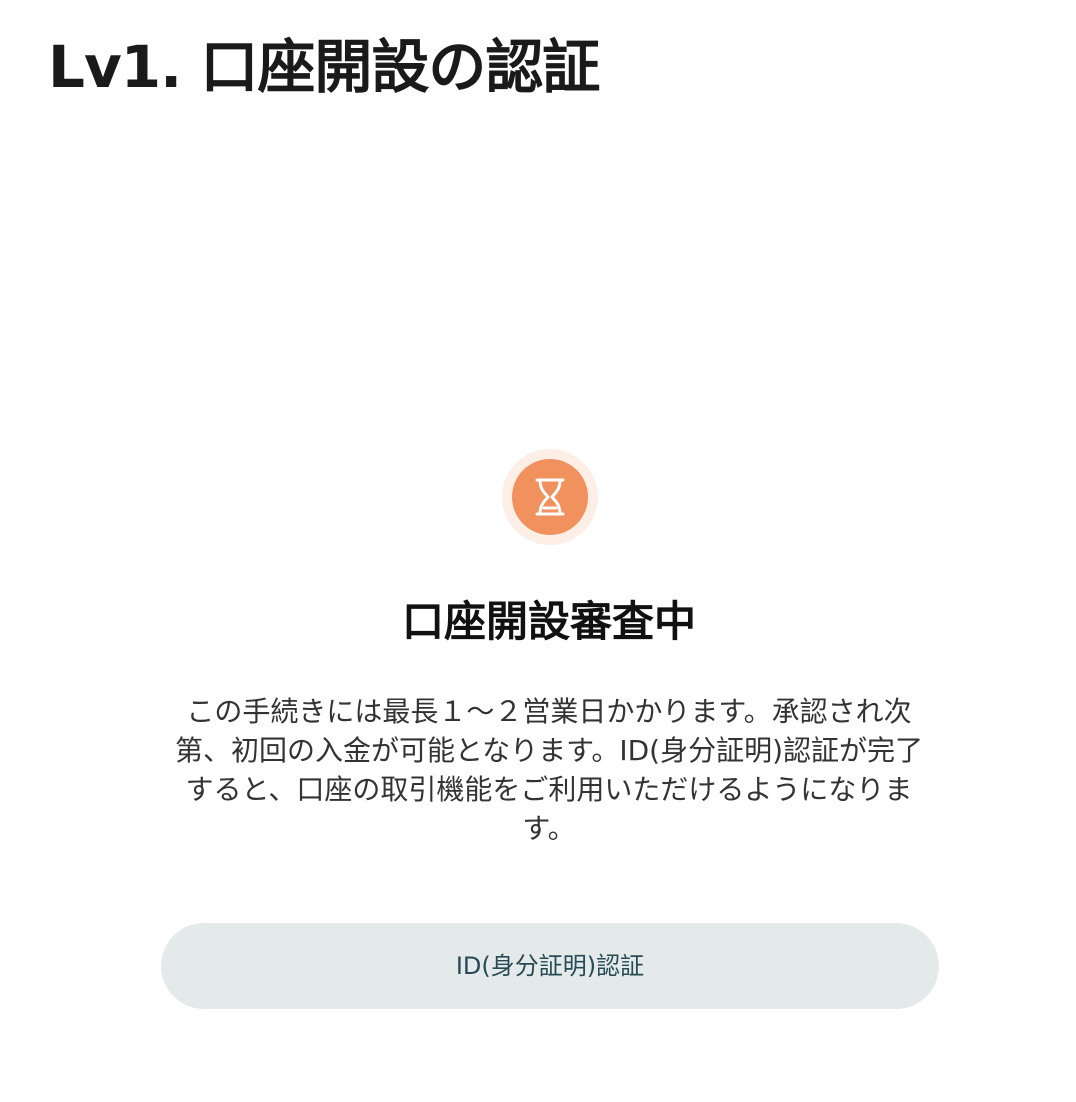 The image size is (1076, 1102). Describe the element at coordinates (548, 621) in the screenshot. I see `status-heading: 口座開設審査中` at that location.